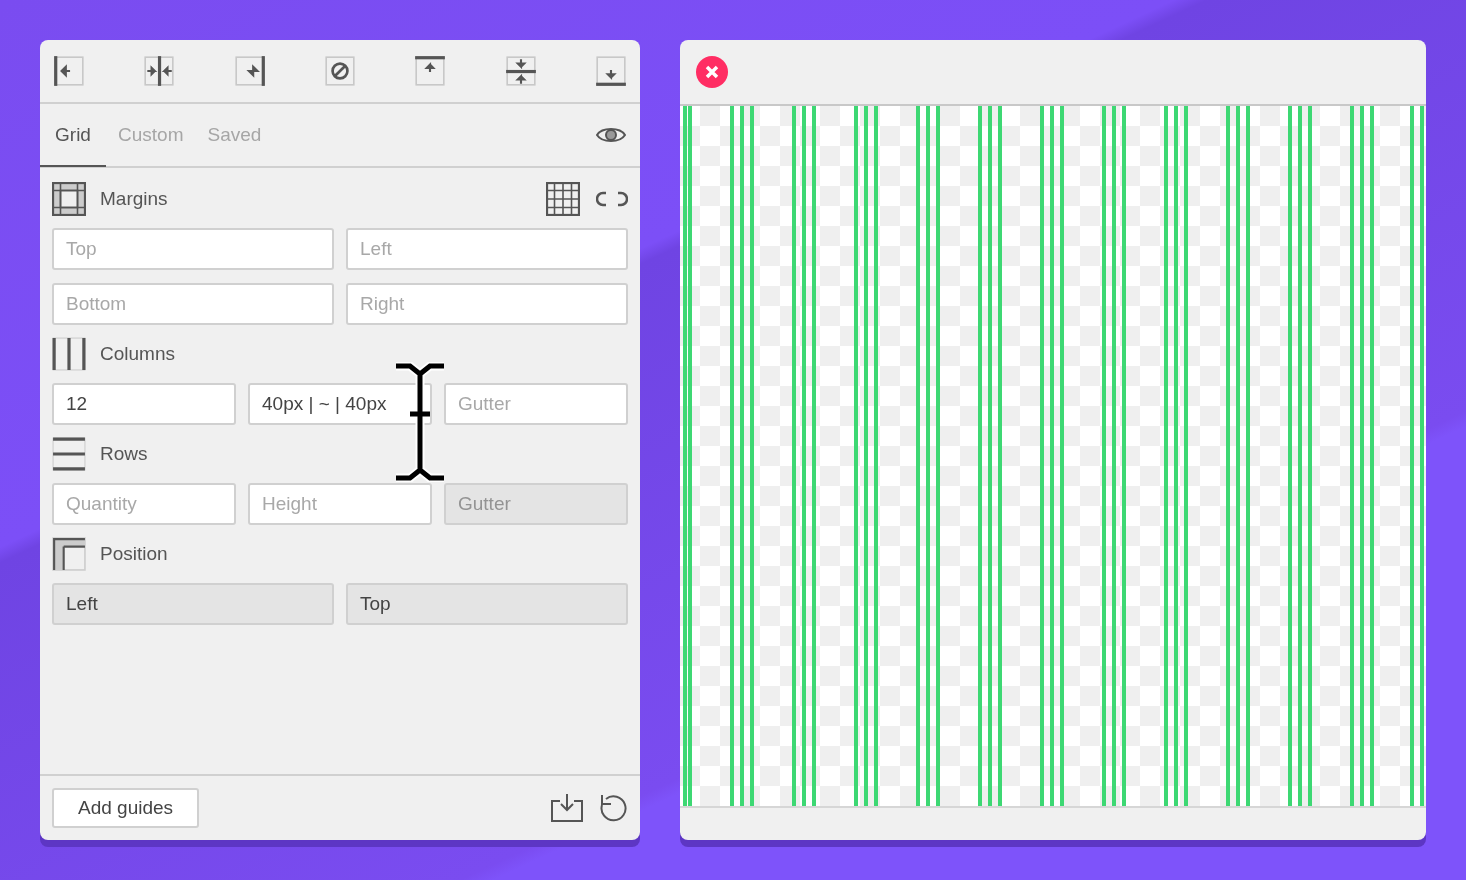 The width and height of the screenshot is (1466, 880). I want to click on left-align-button, so click(69, 71).